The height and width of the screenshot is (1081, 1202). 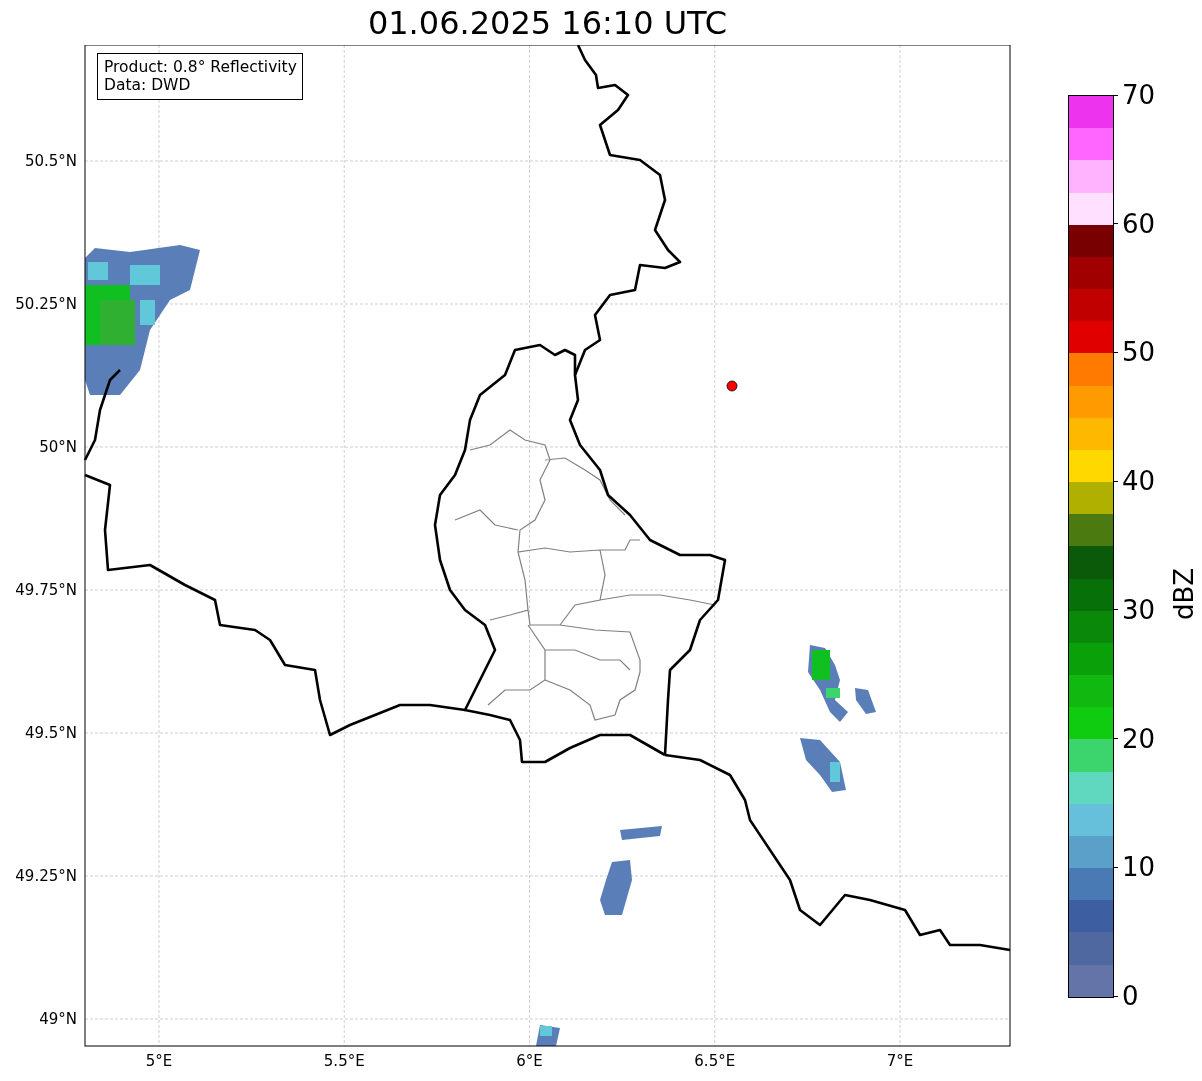 I want to click on colorbar-tick-label: 10, so click(x=1139, y=867).